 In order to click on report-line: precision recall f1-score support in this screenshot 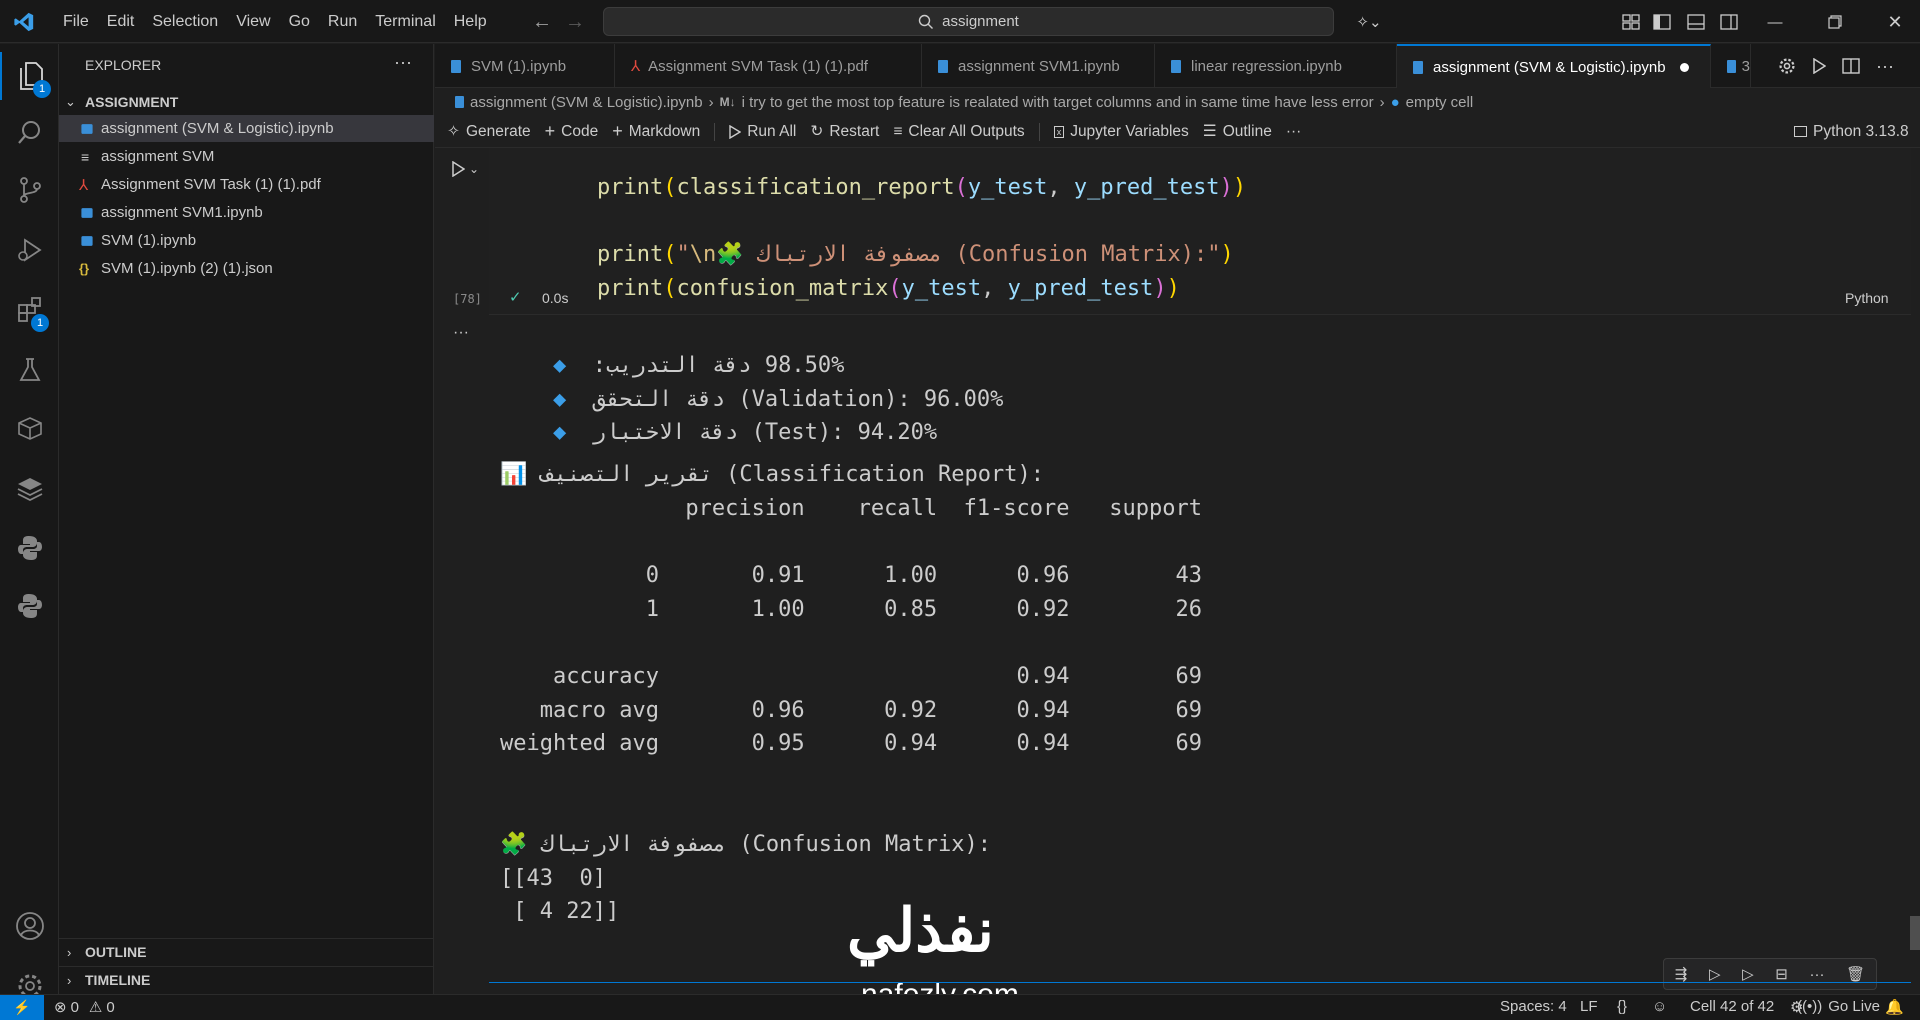, I will do `click(851, 508)`.